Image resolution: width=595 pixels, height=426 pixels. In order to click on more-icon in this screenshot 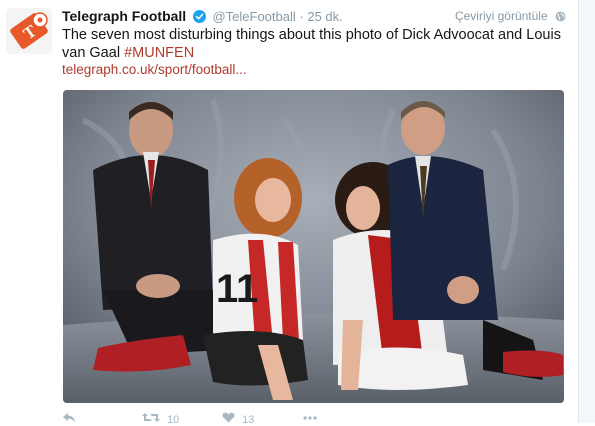, I will do `click(310, 418)`.